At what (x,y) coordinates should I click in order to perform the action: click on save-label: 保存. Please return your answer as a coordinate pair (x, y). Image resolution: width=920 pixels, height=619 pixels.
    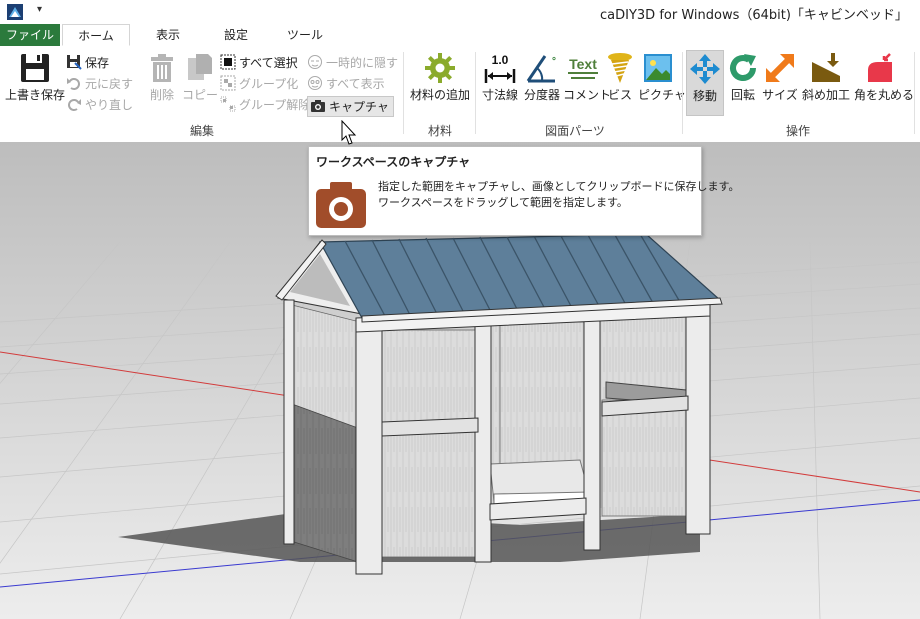
    Looking at the image, I should click on (97, 63).